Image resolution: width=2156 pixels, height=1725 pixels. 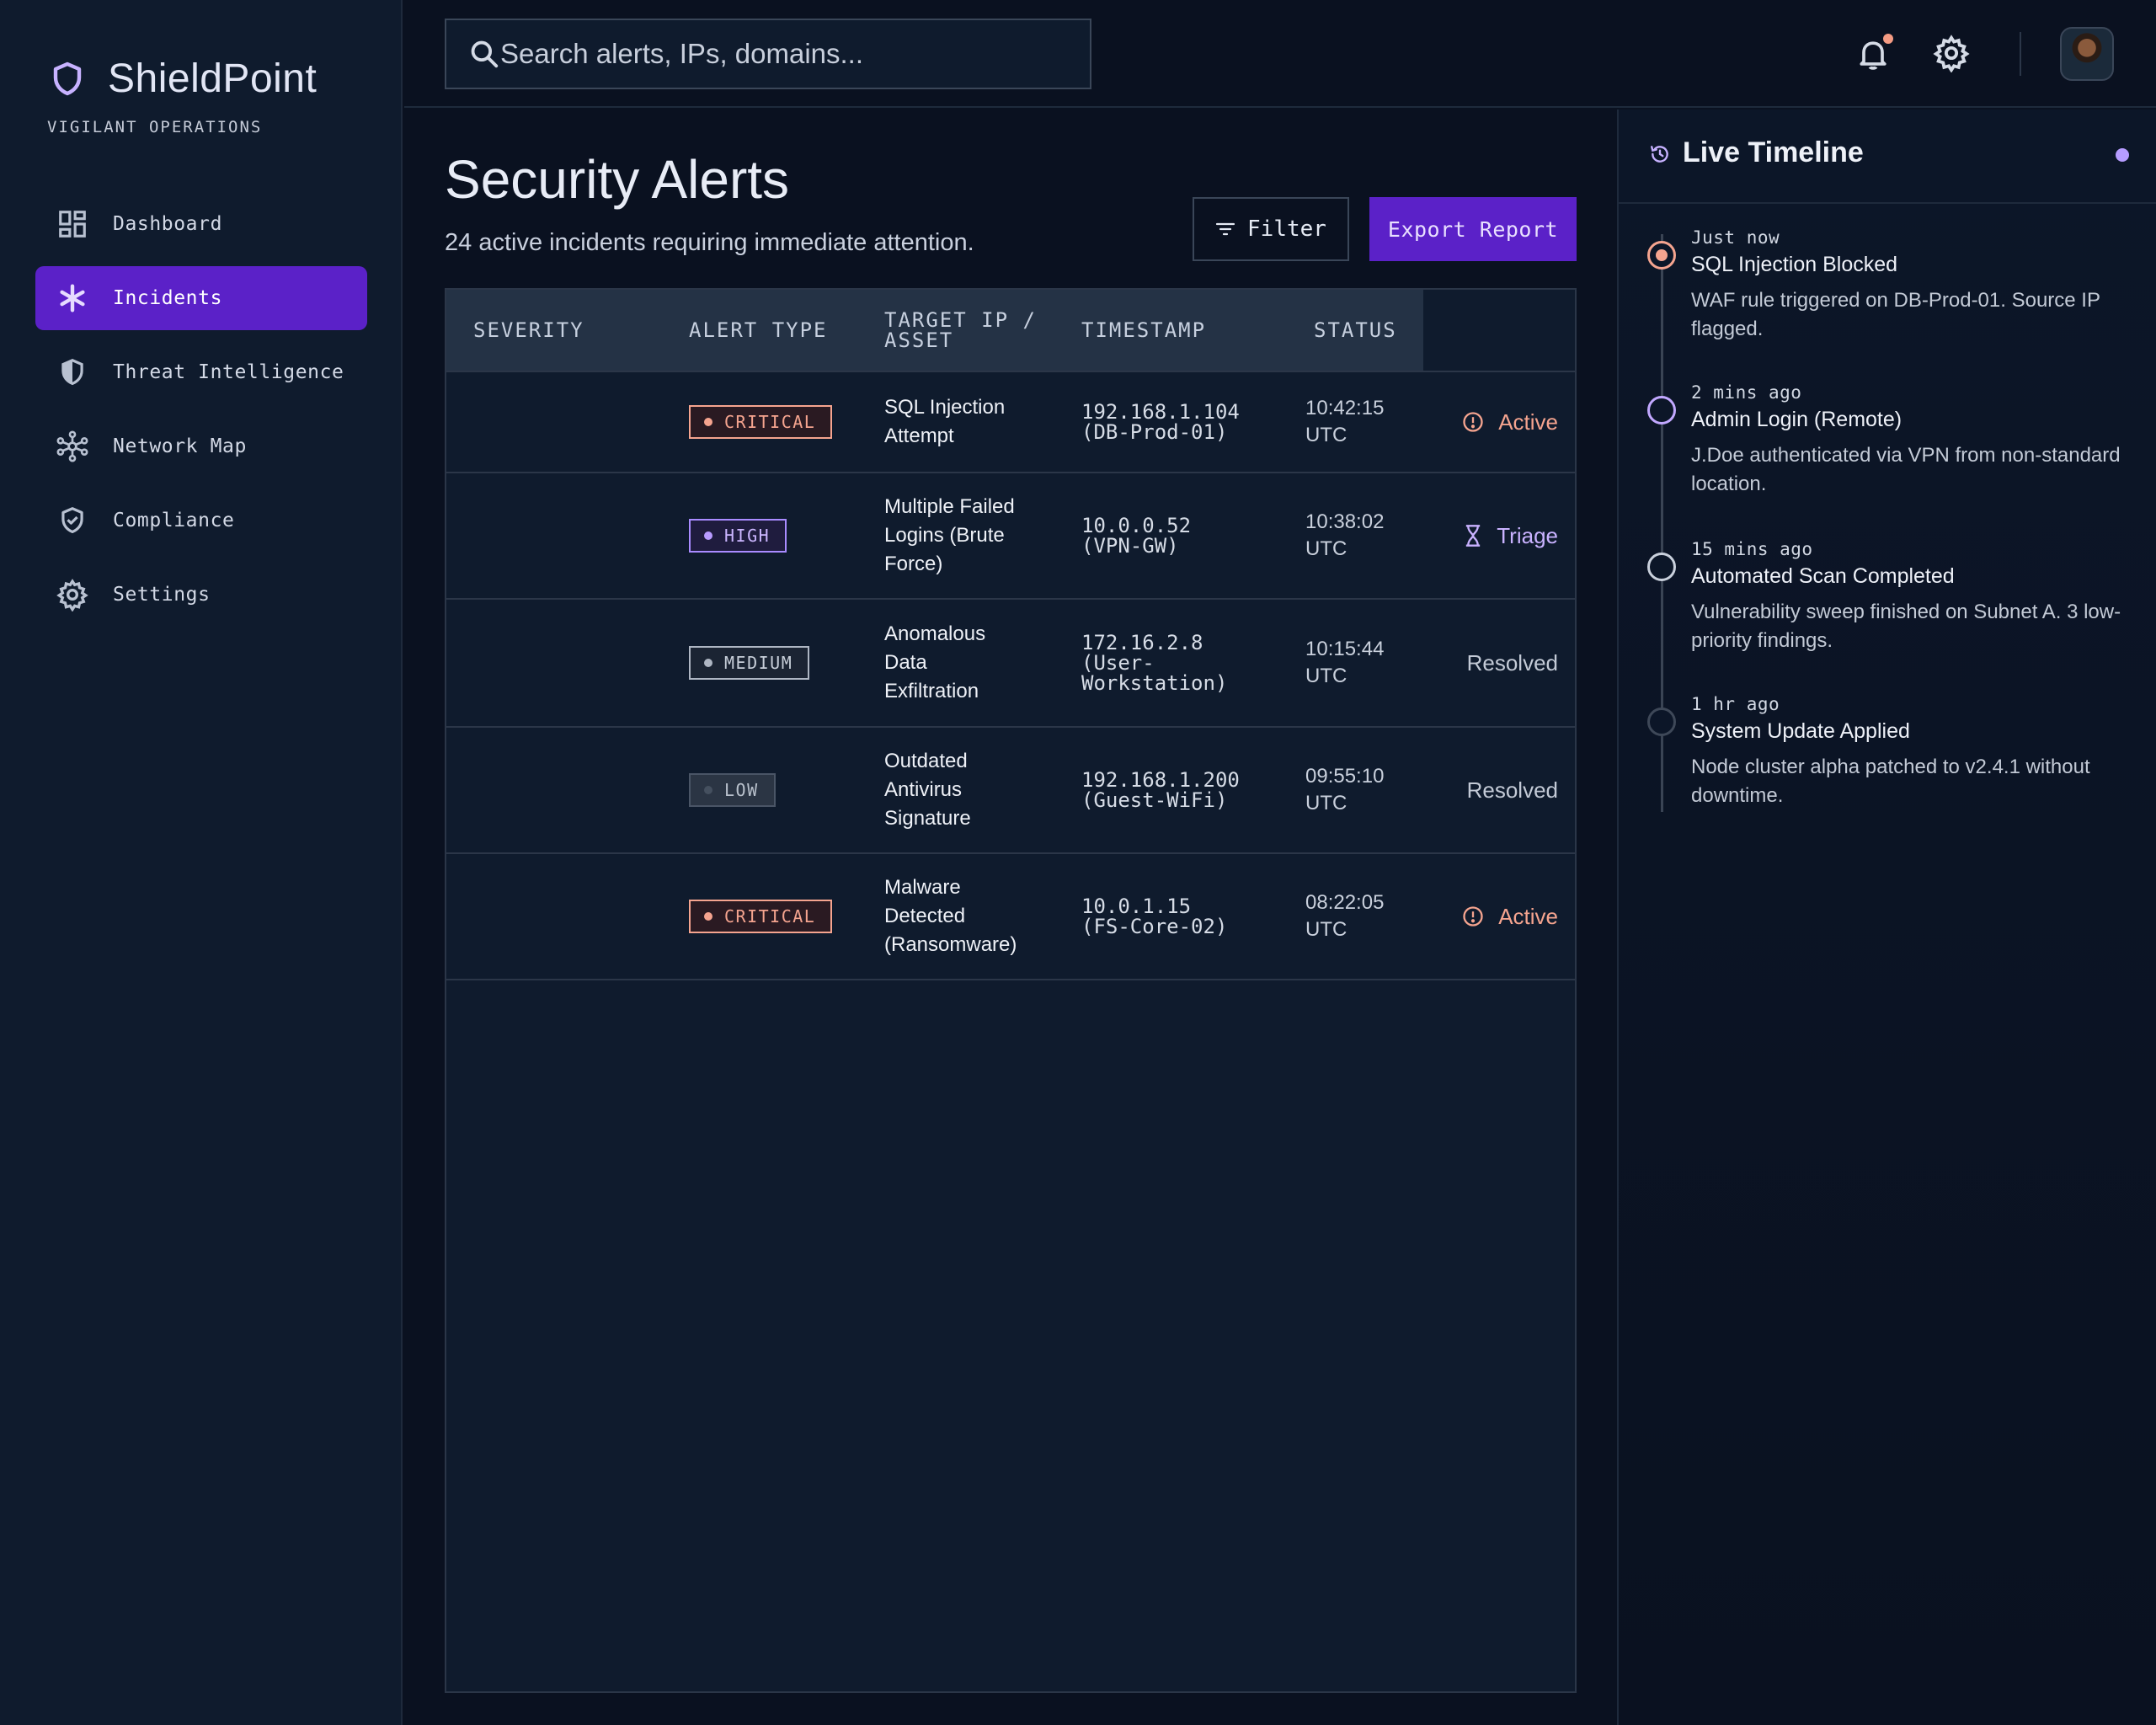 I want to click on timestamp: 09:55:10 UTC, so click(x=1345, y=789).